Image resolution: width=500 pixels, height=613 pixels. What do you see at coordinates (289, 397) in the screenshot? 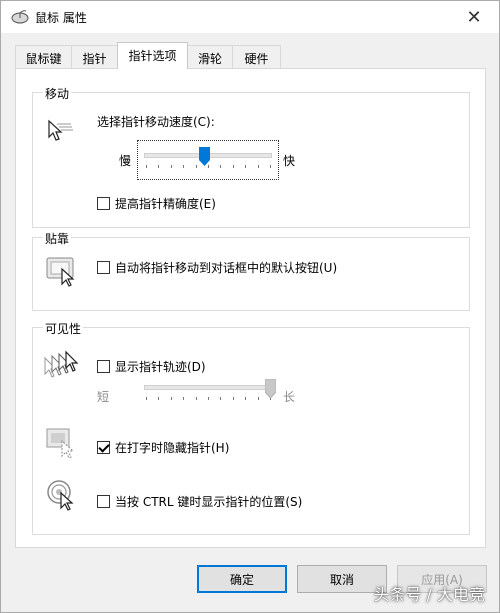
I see `long-label: 长` at bounding box center [289, 397].